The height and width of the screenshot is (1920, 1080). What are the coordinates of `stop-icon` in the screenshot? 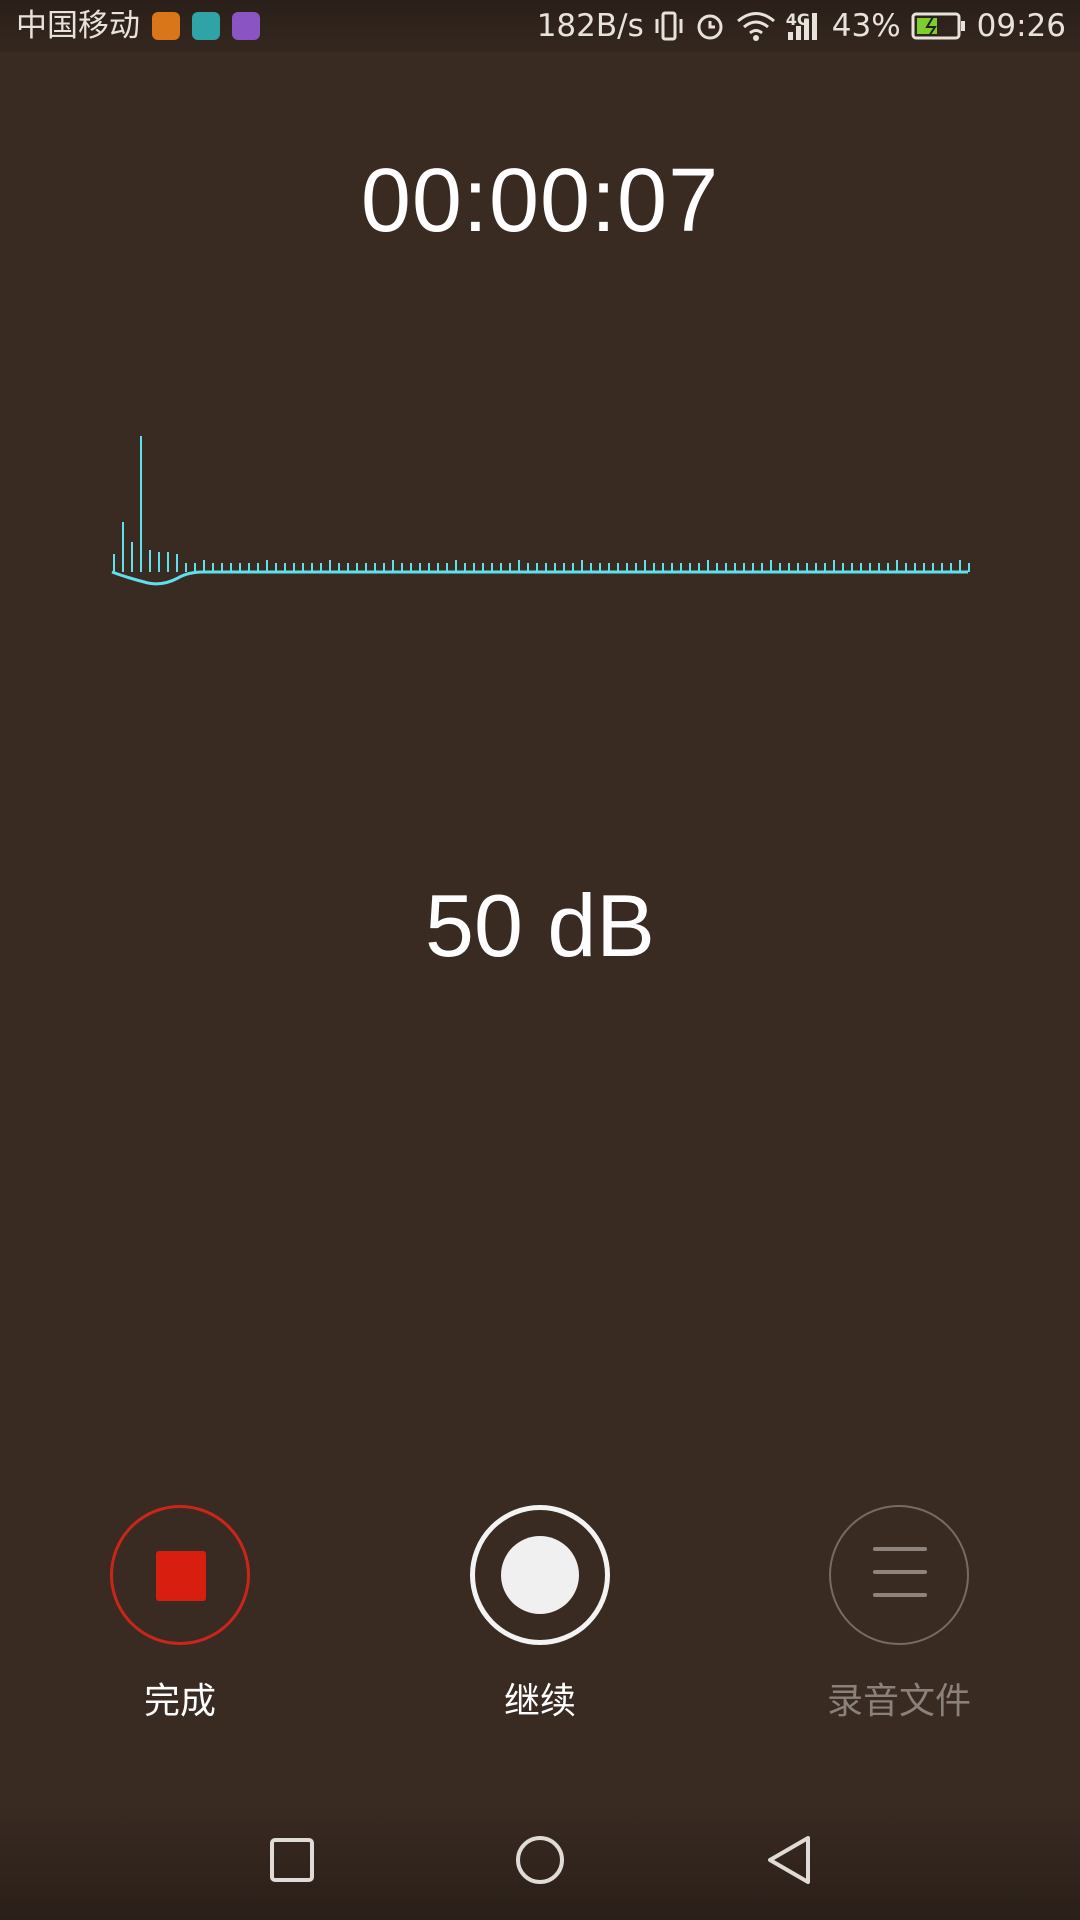 It's located at (181, 1576).